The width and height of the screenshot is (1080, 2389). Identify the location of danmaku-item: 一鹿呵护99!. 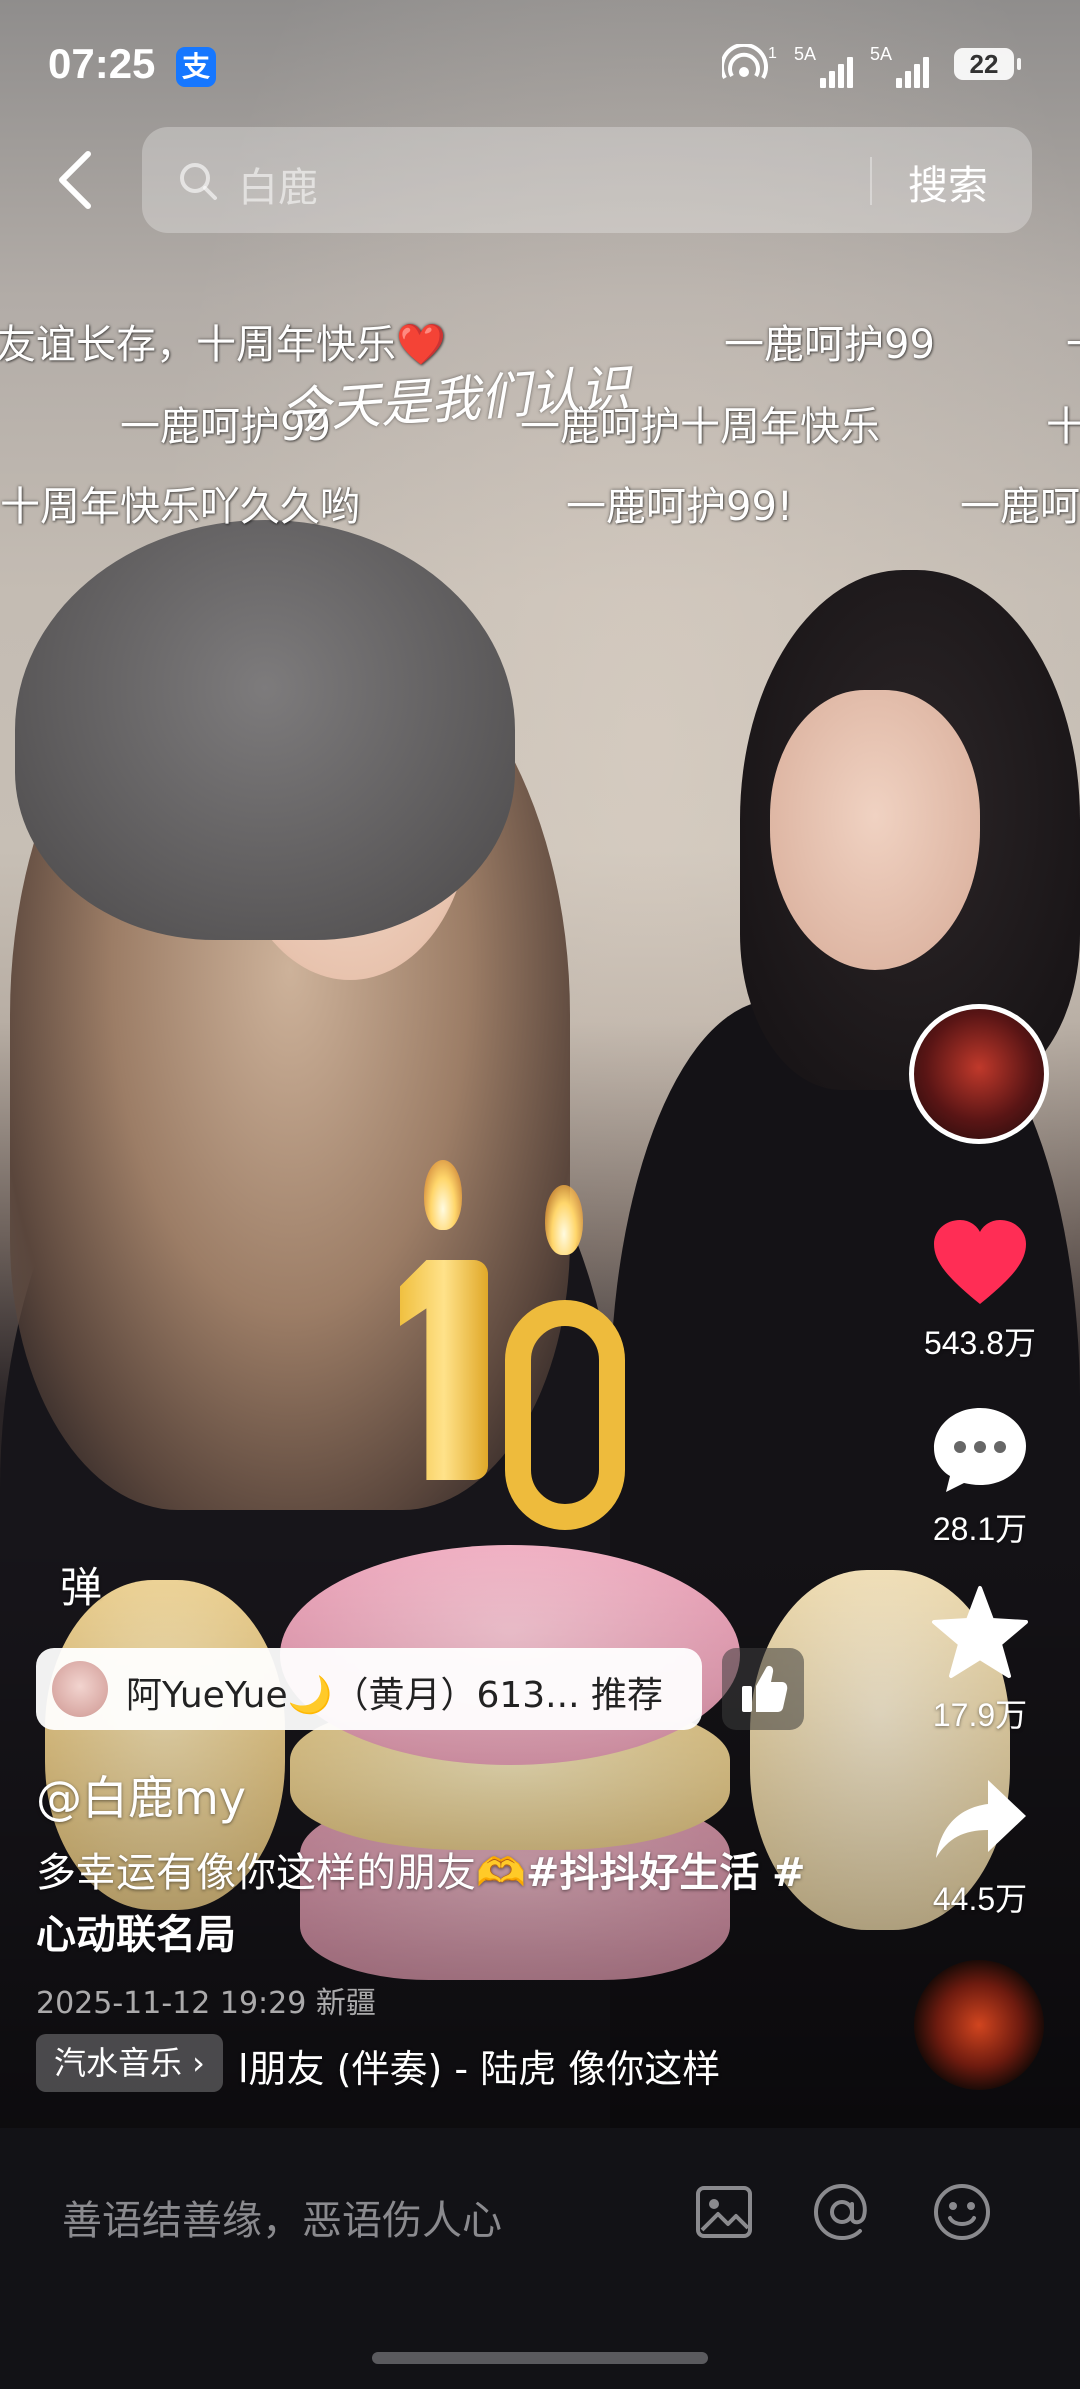
(679, 507).